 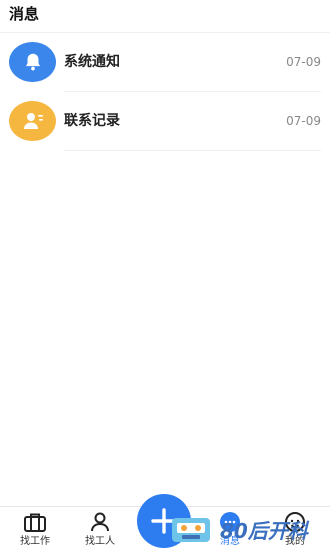 I want to click on watermark-text: 80后开科, so click(x=265, y=531).